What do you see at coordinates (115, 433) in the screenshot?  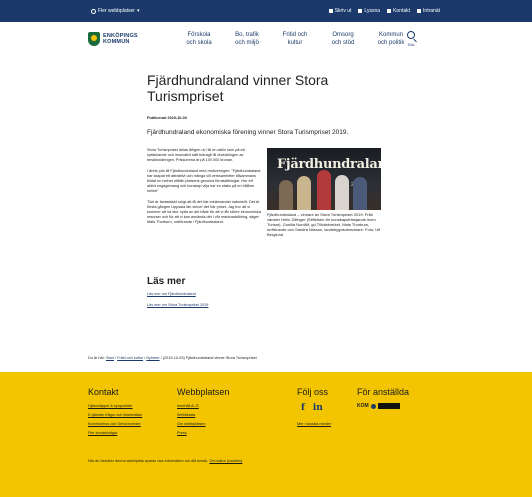 I see `footer-link: Fler kontaktvägar` at bounding box center [115, 433].